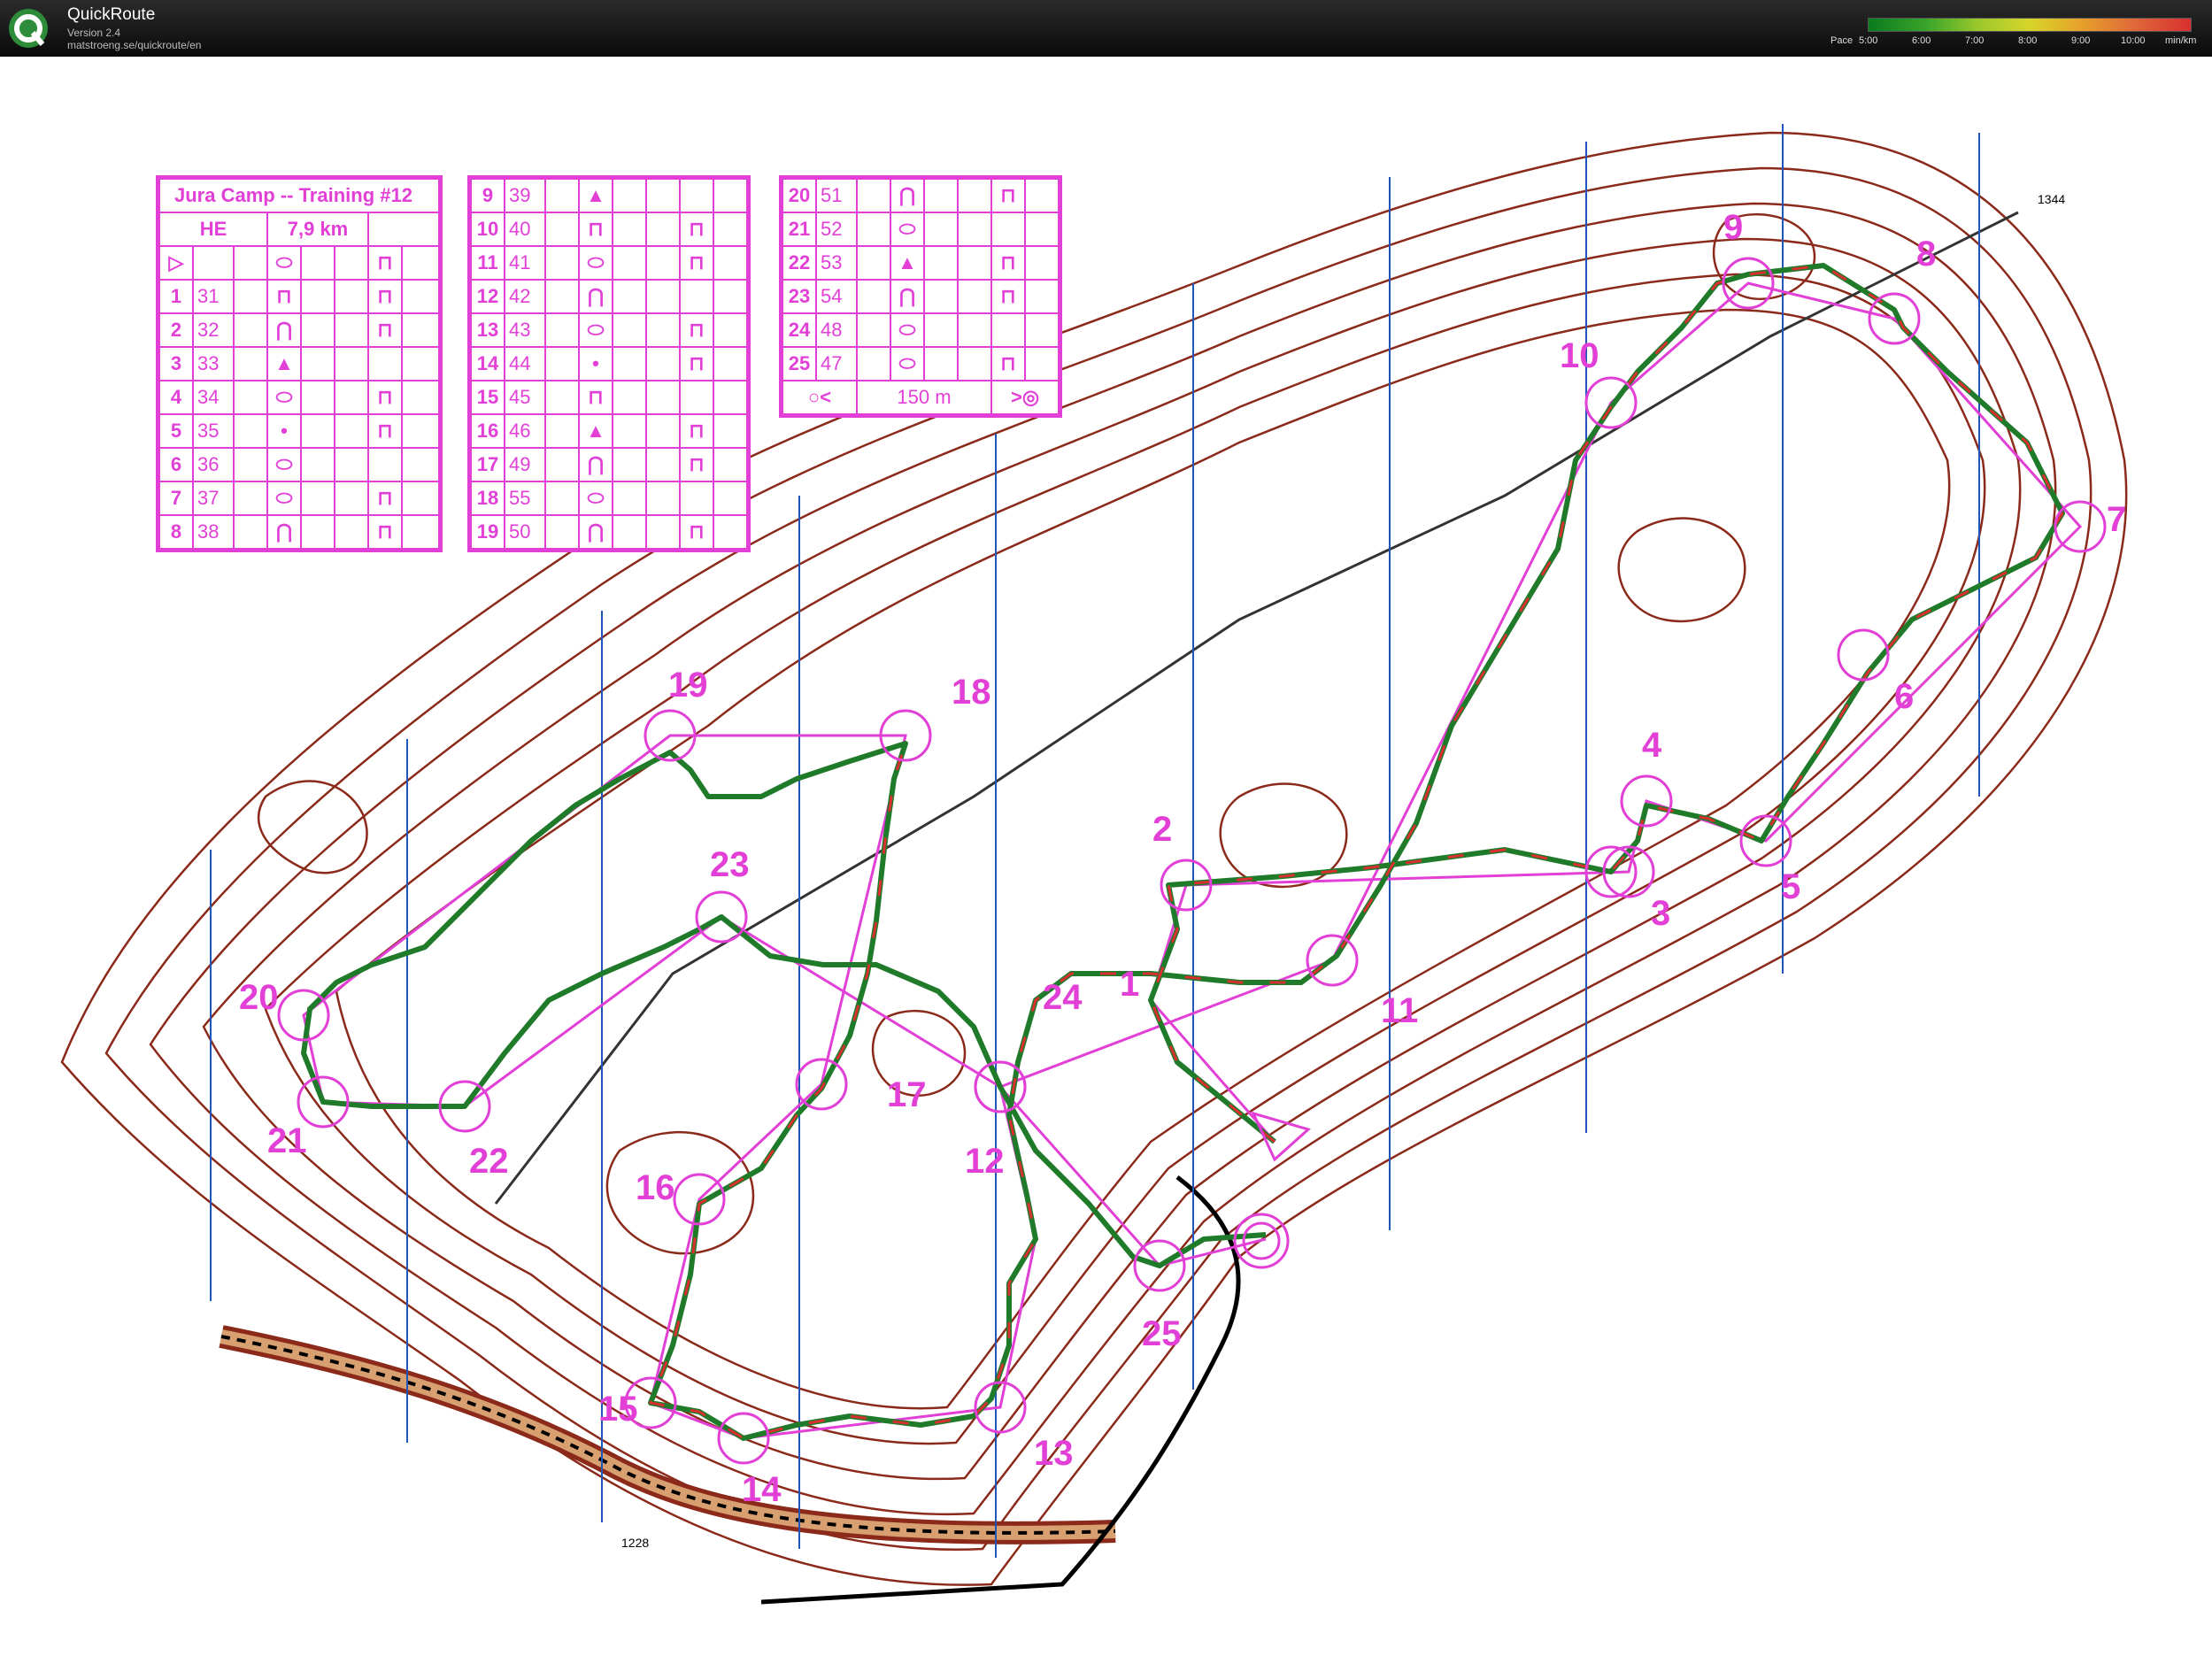  Describe the element at coordinates (609, 297) in the screenshot. I see `description-row: 12 42 ⋂` at that location.